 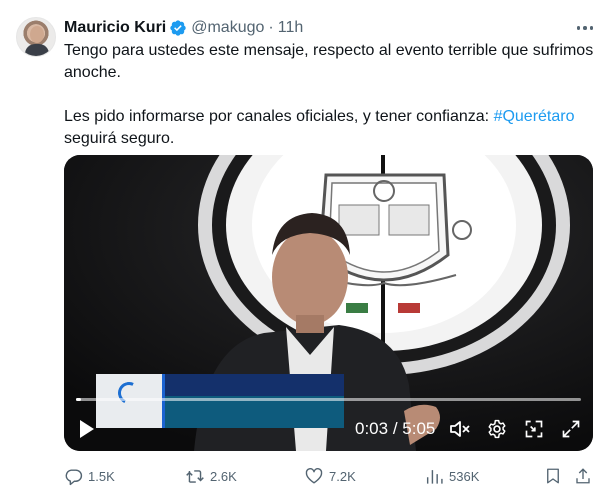 What do you see at coordinates (372, 428) in the screenshot?
I see `video-current-time: 0:03` at bounding box center [372, 428].